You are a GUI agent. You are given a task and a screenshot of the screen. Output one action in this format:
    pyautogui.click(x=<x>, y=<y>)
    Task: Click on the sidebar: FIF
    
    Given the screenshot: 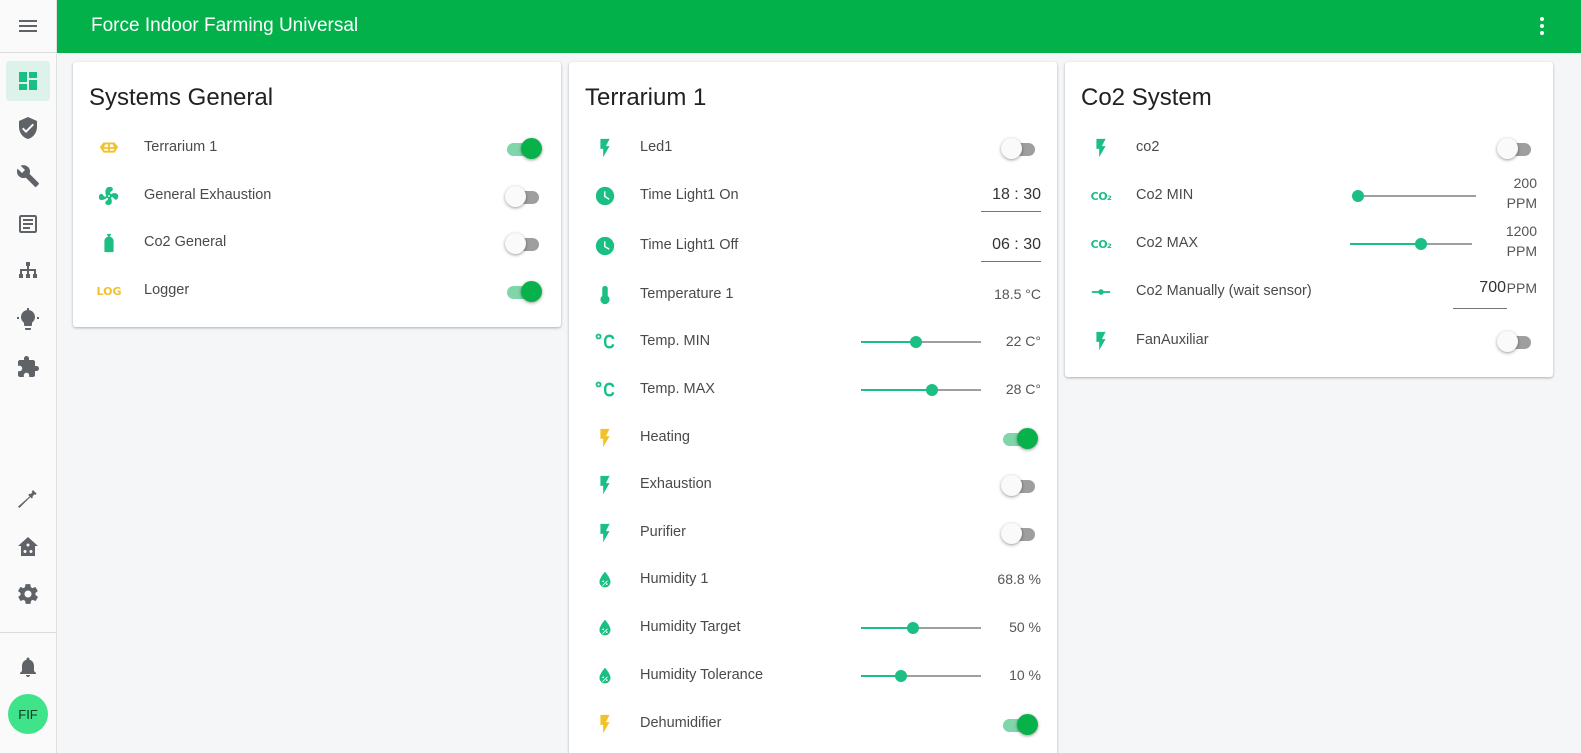 What is the action you would take?
    pyautogui.click(x=28, y=376)
    